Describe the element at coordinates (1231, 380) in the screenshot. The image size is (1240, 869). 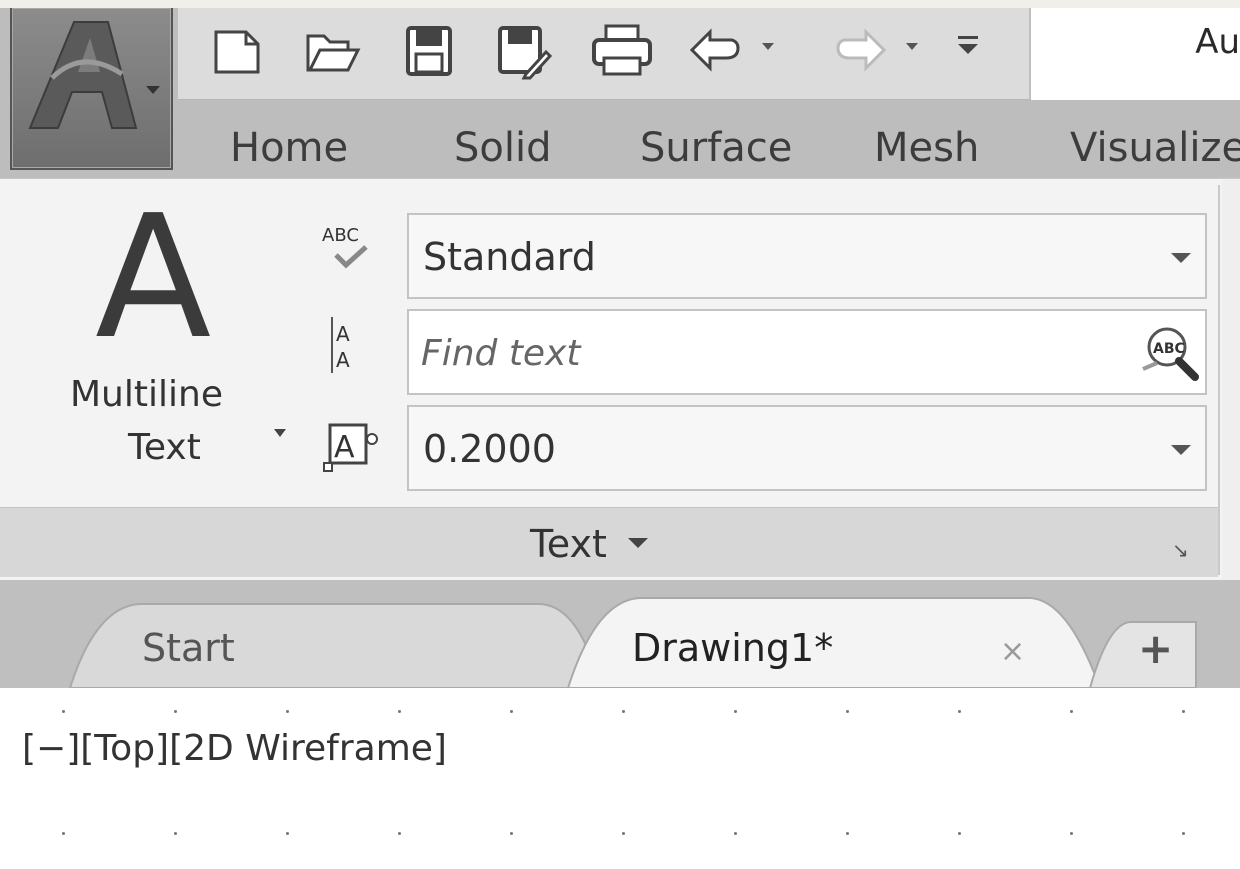
I see `next-panel-edge` at that location.